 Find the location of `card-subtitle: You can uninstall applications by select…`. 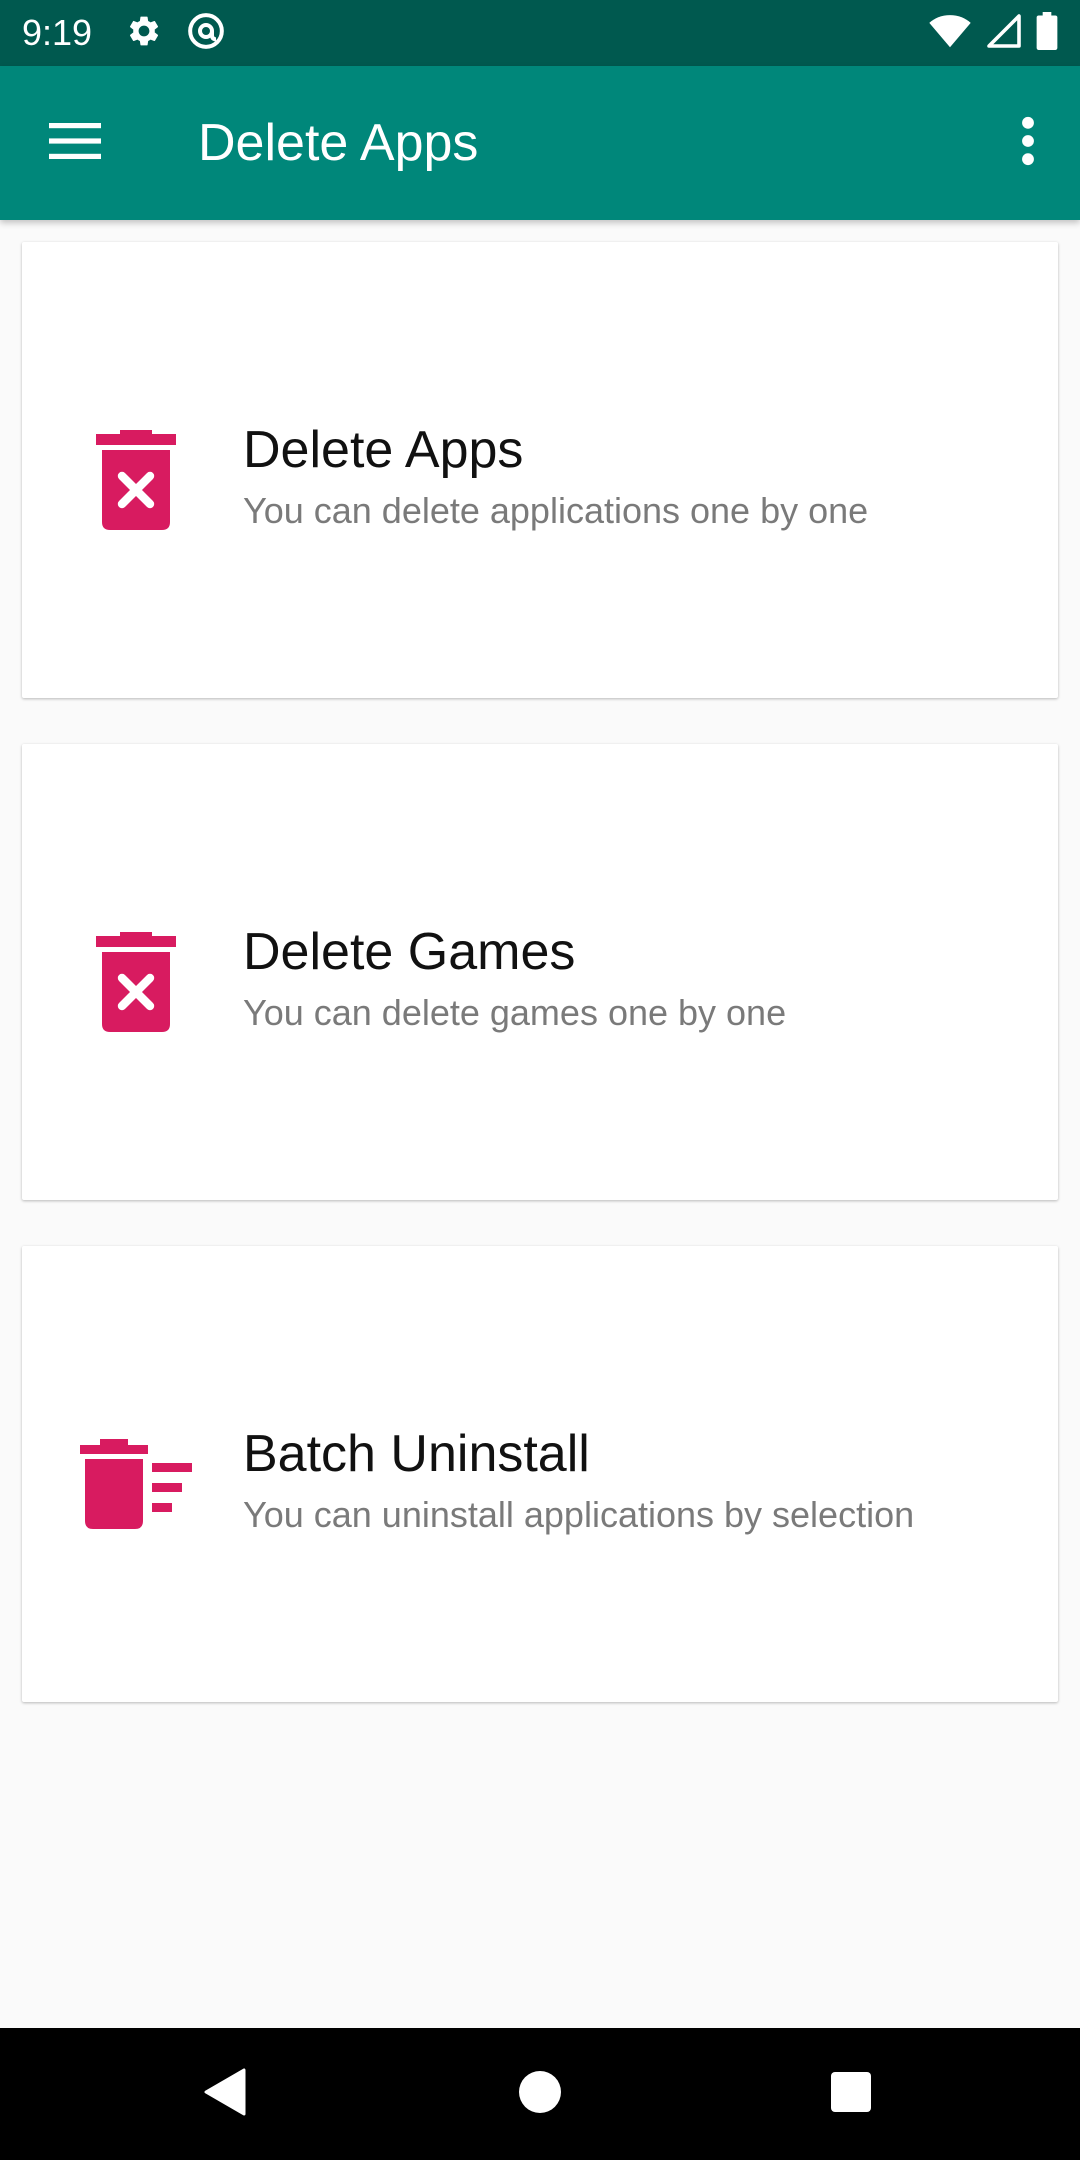

card-subtitle: You can uninstall applications by select… is located at coordinates (579, 1514).